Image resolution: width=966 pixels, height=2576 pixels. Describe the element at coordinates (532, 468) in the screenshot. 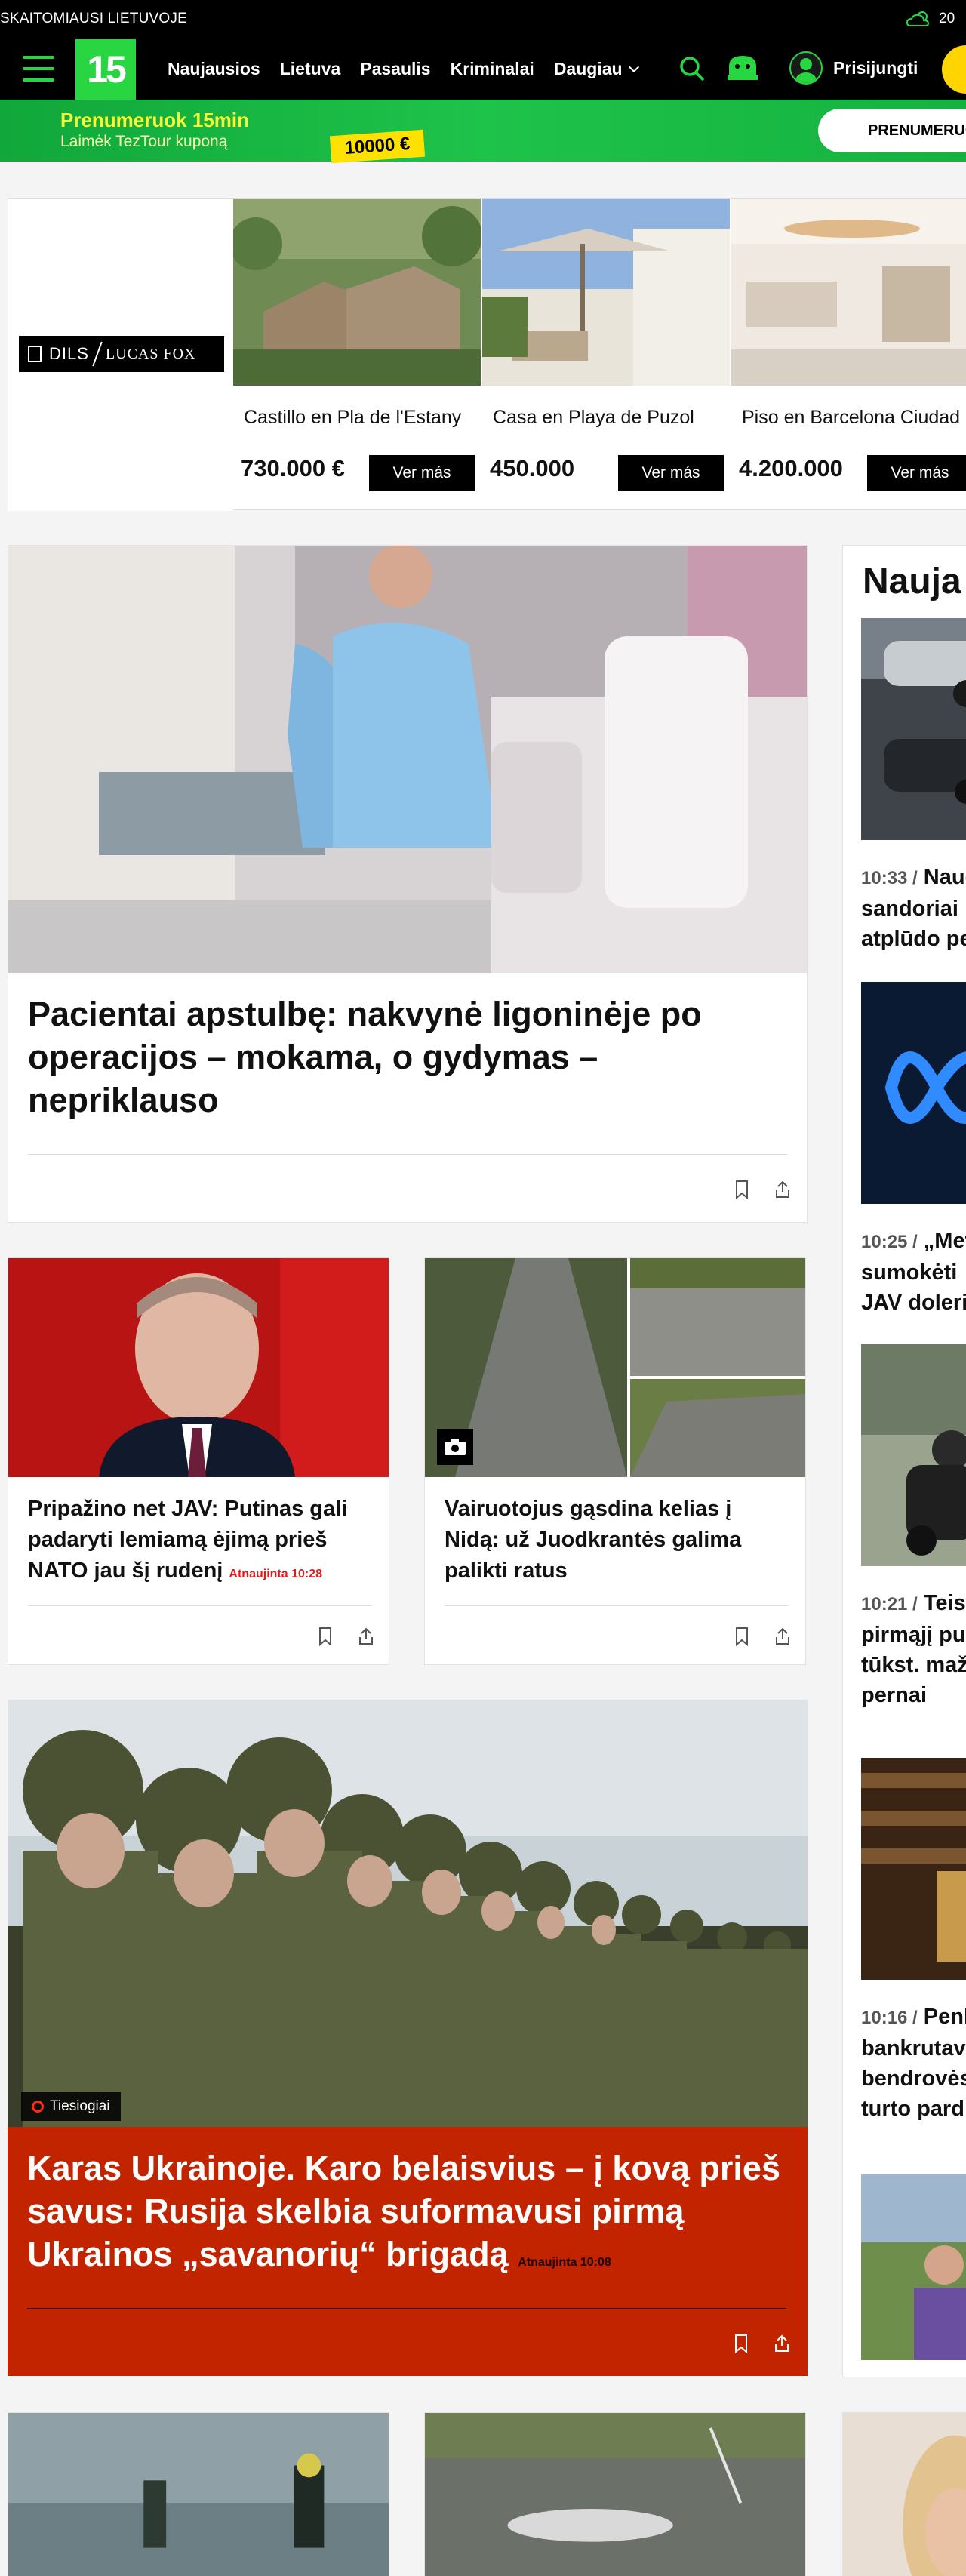

I see `ad-property-price: 450.000` at that location.